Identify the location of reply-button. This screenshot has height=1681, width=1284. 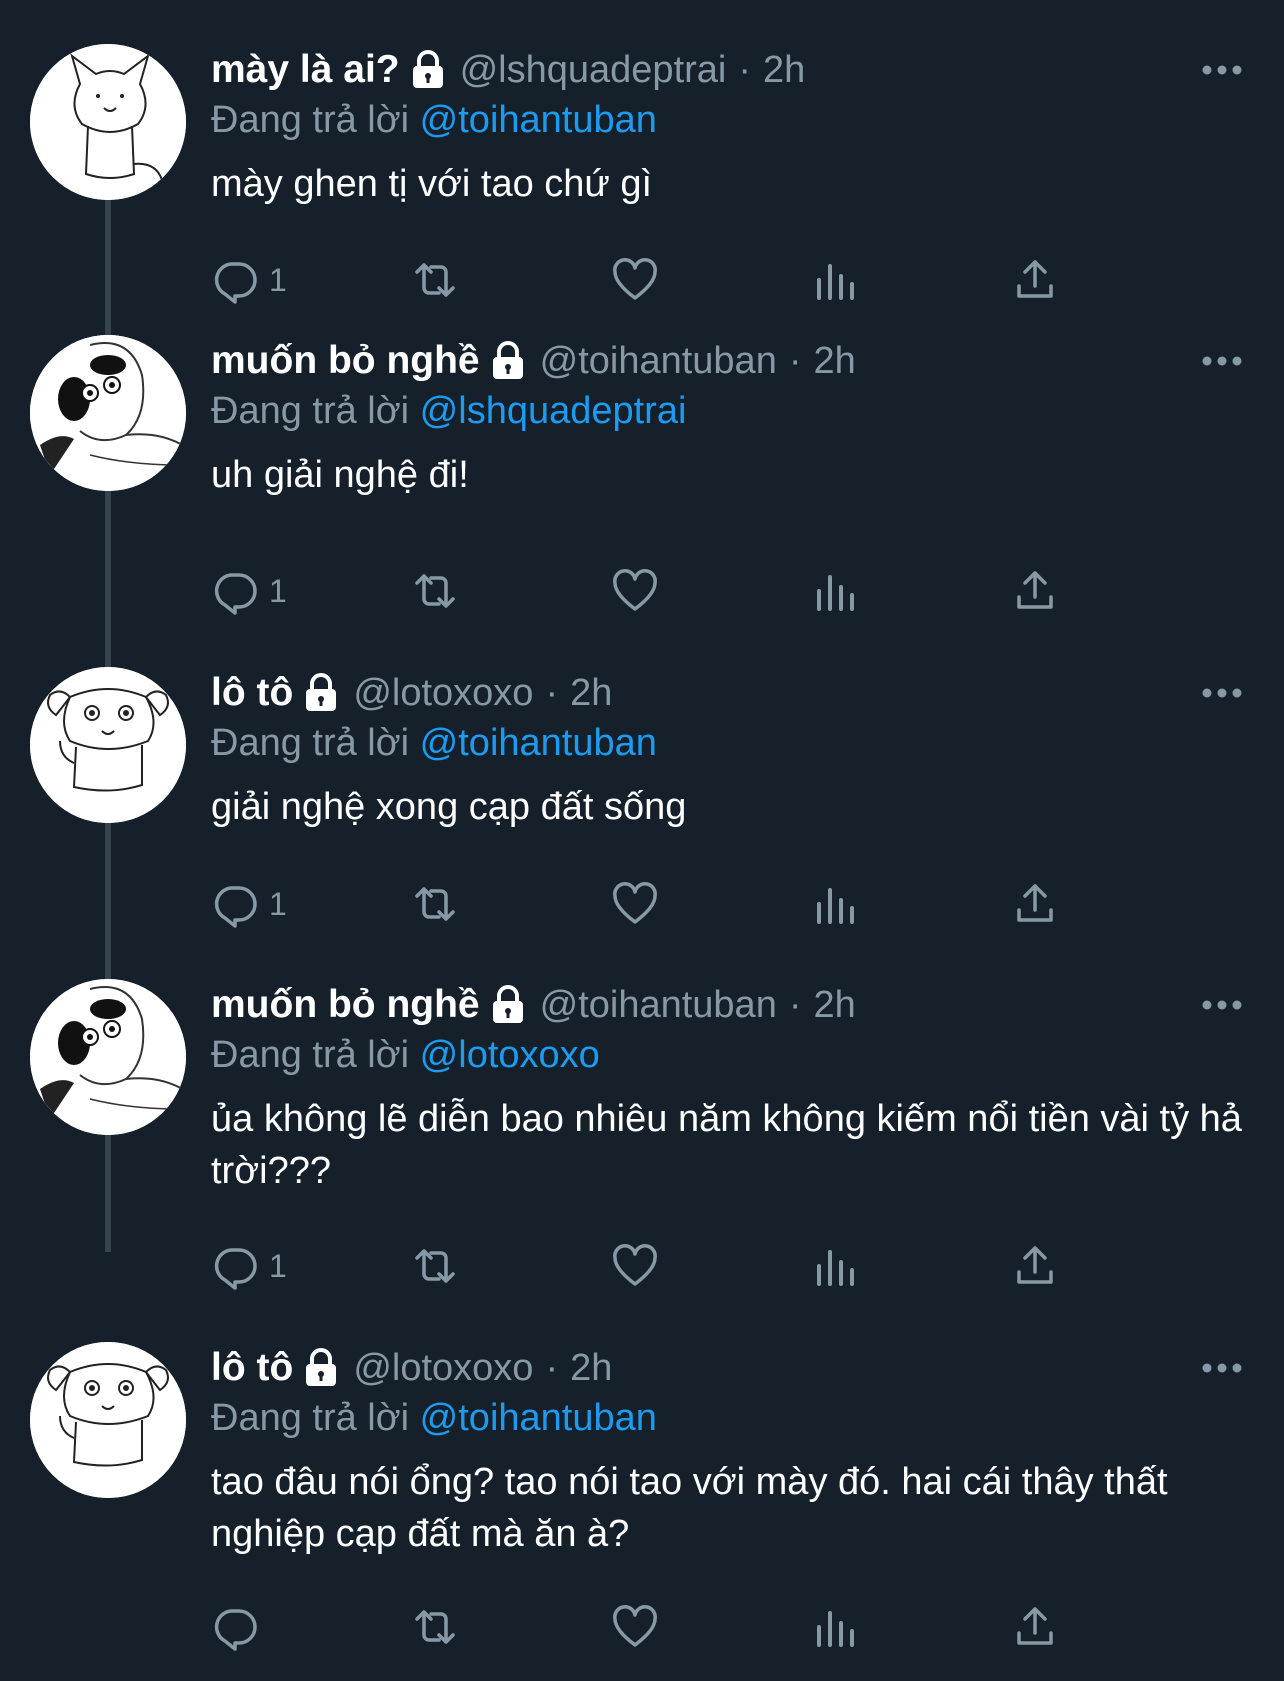
(240, 1627).